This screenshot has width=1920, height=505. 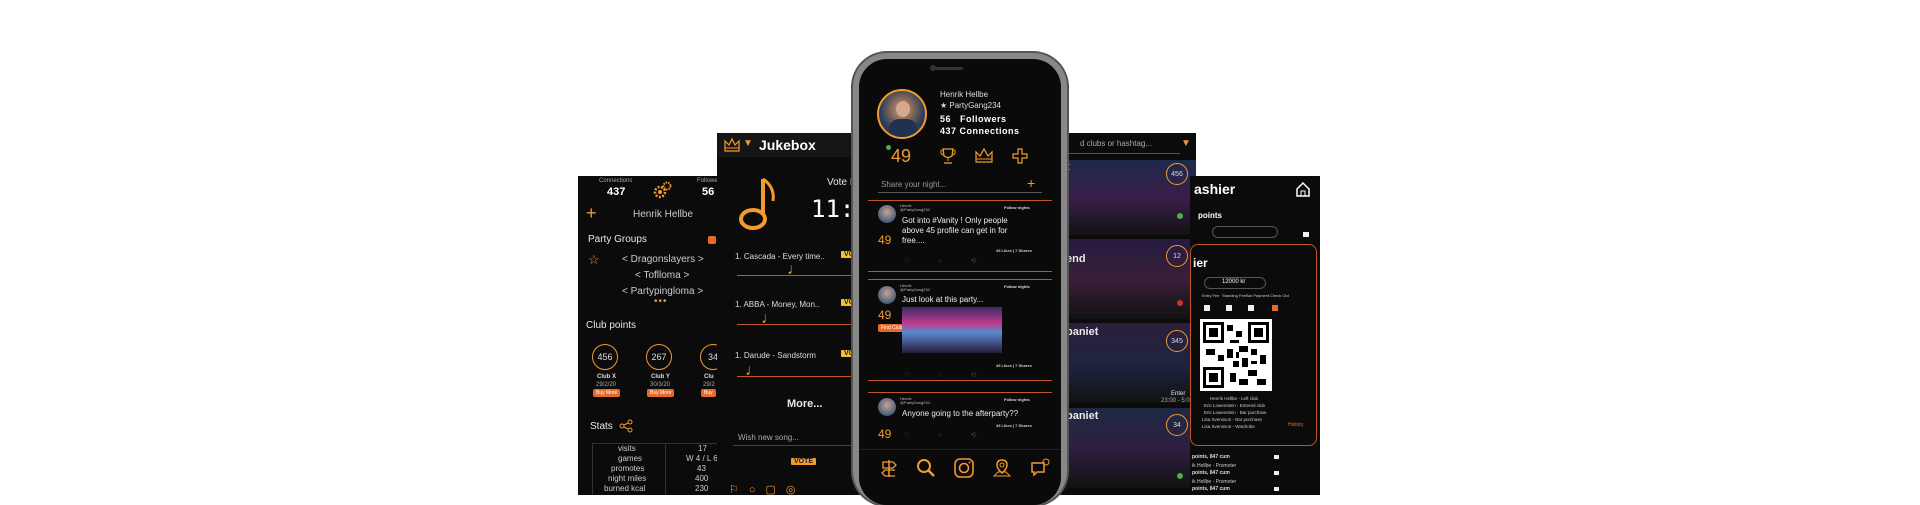 What do you see at coordinates (1177, 174) in the screenshot?
I see `club-count-circle: 456` at bounding box center [1177, 174].